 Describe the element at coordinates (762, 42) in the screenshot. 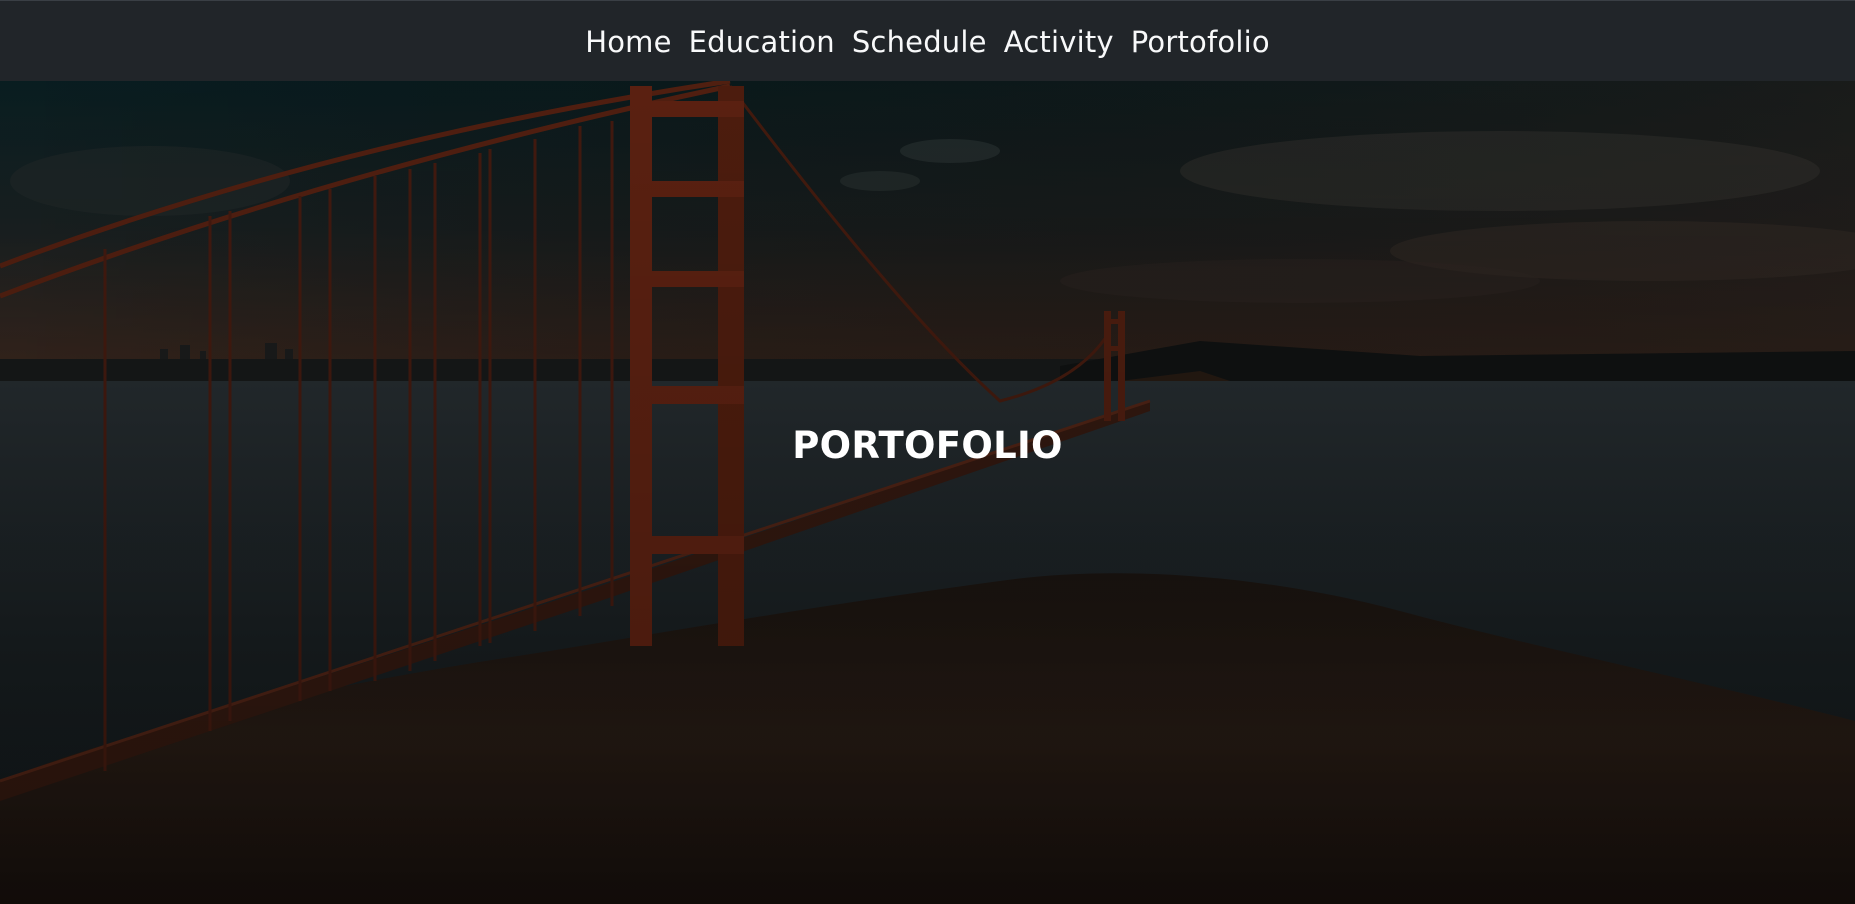

I see `nav-link-education: Education` at that location.